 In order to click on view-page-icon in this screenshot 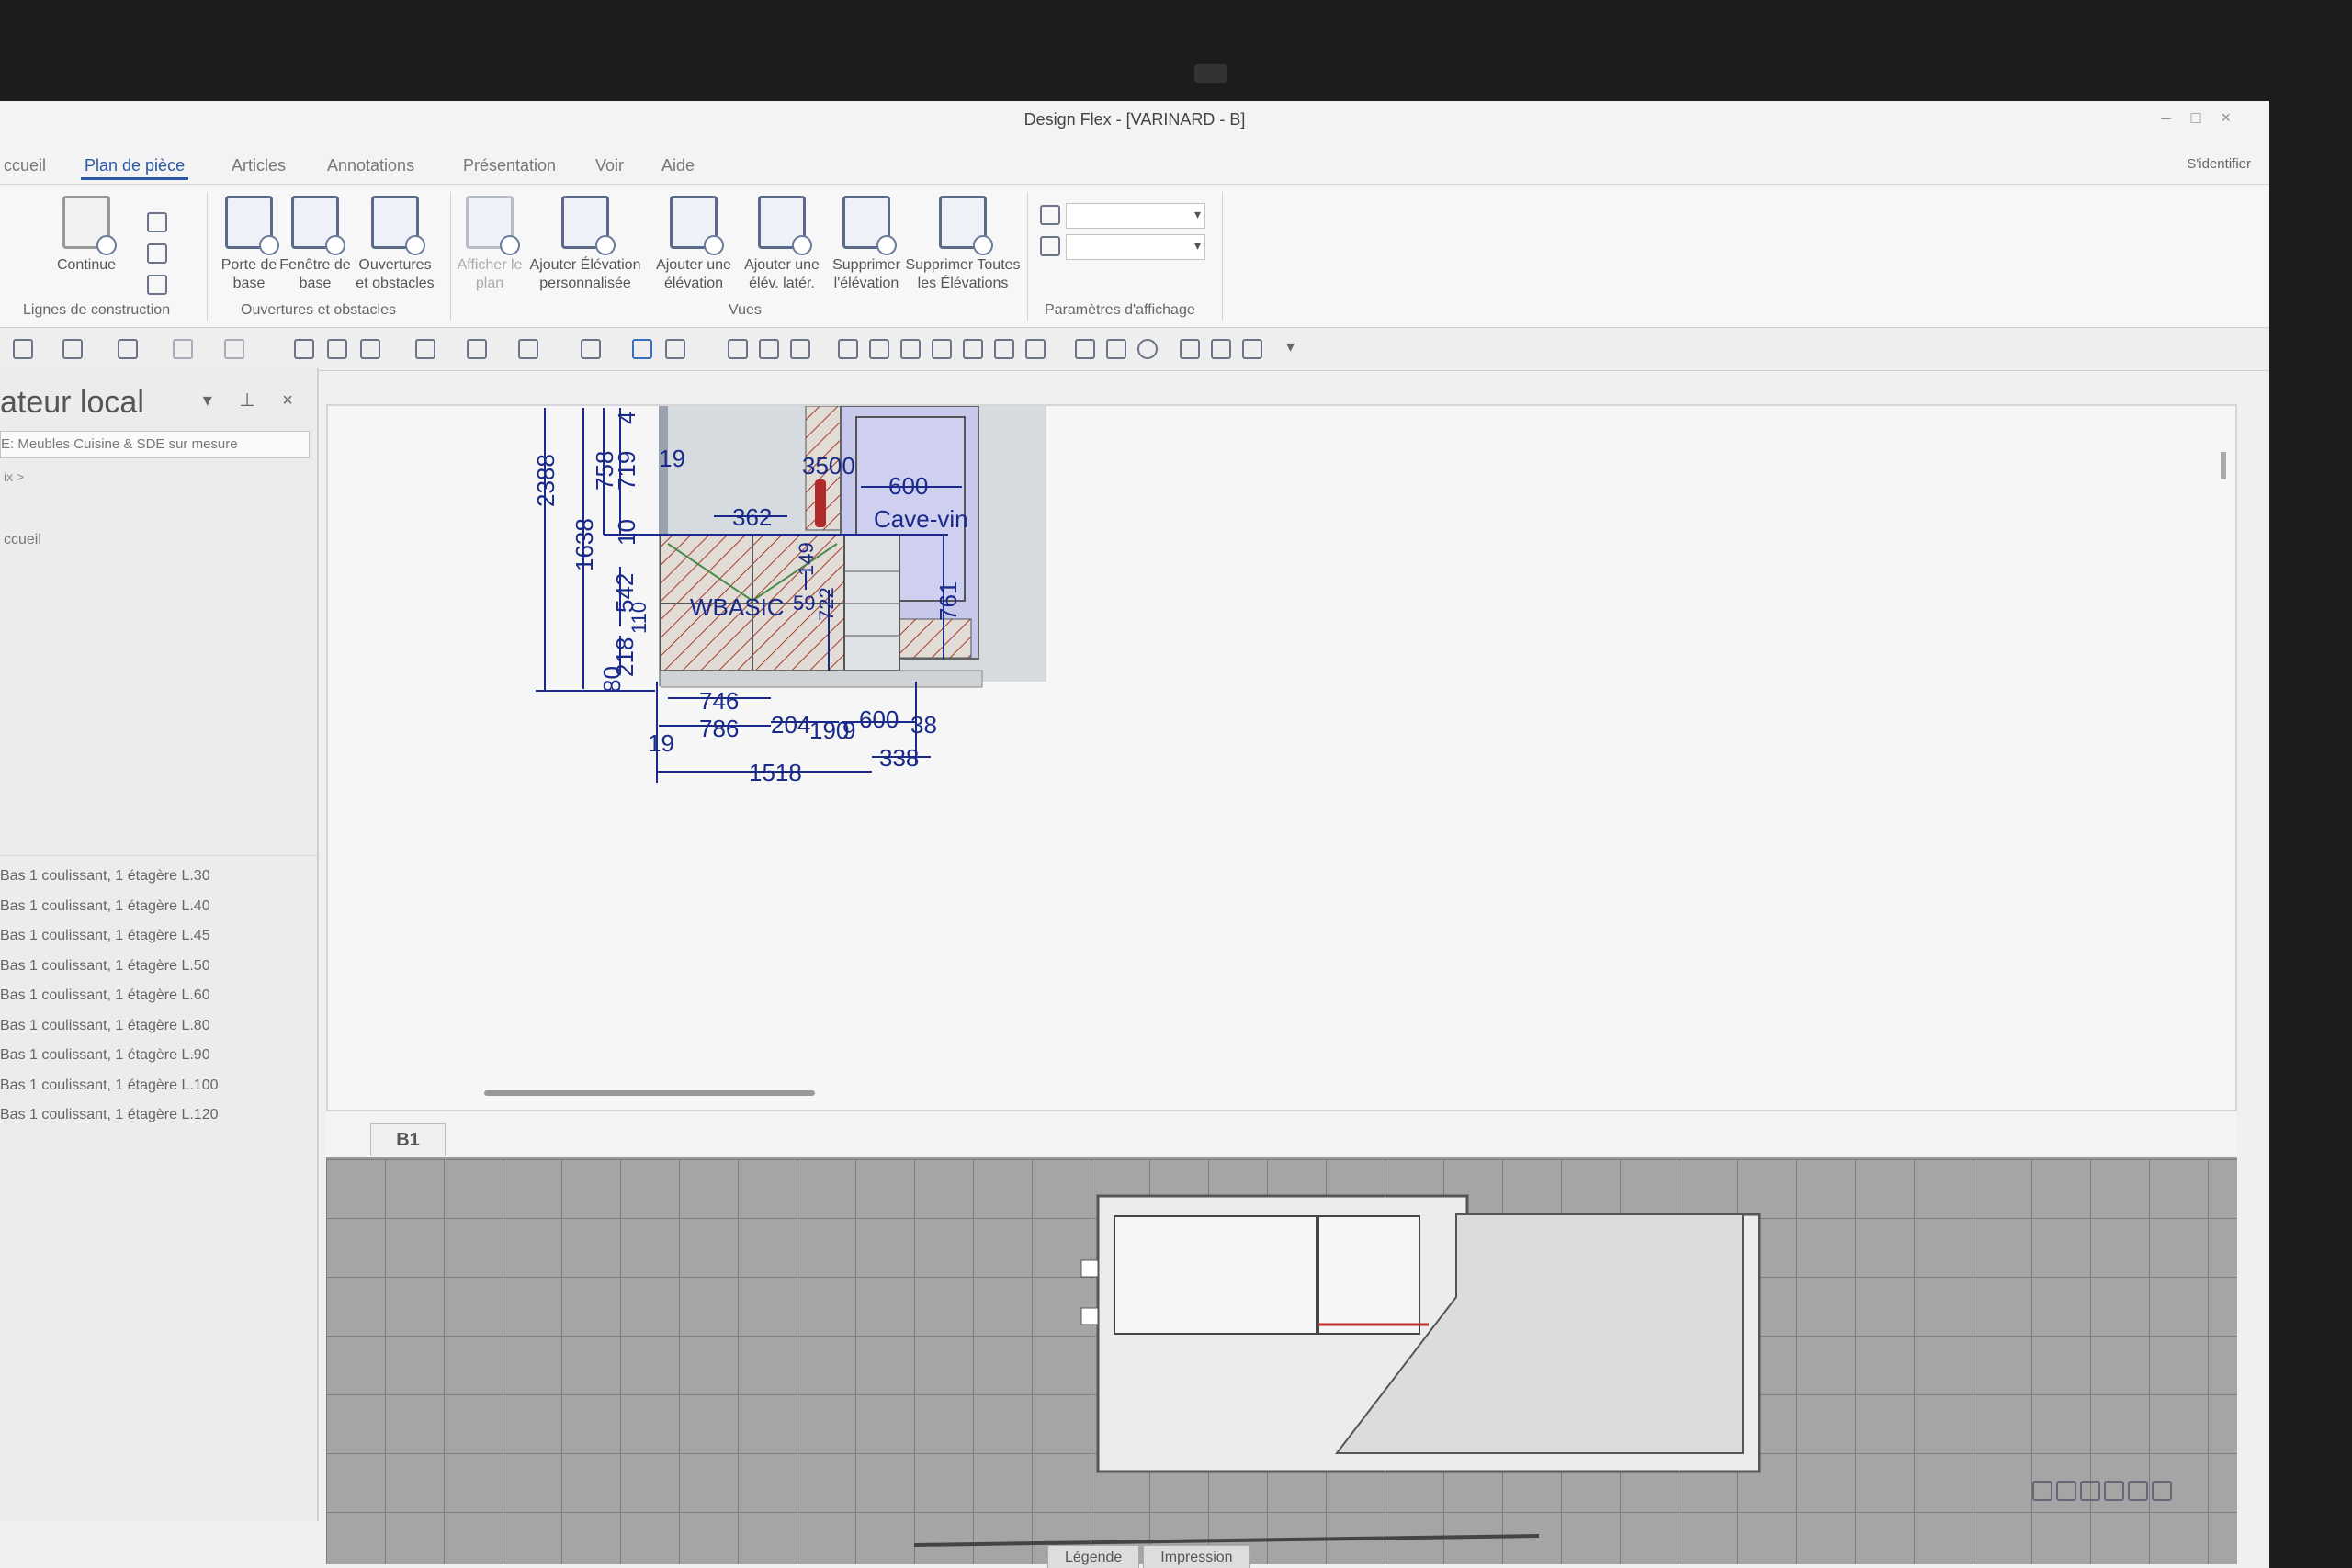, I will do `click(1085, 349)`.